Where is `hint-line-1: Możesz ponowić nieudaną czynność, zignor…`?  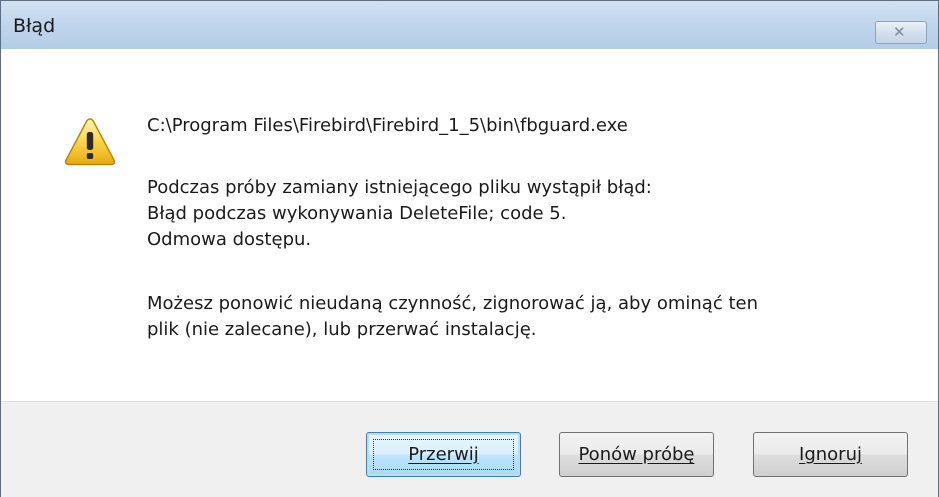 hint-line-1: Możesz ponowić nieudaną czynność, zignor… is located at coordinates (452, 303).